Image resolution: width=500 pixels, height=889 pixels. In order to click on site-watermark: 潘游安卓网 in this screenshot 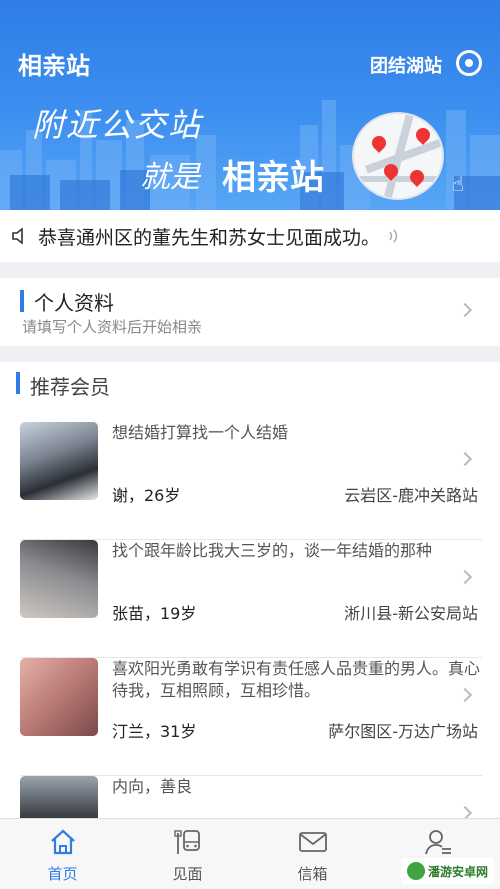, I will do `click(447, 871)`.